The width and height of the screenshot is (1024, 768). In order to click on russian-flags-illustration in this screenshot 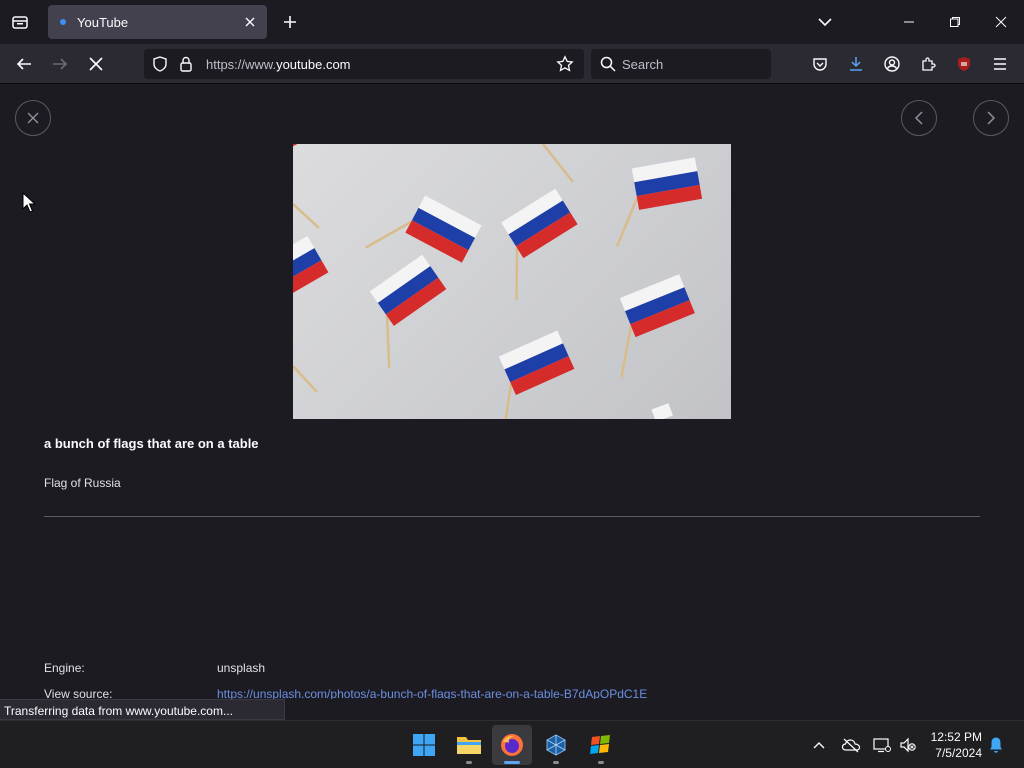, I will do `click(501, 281)`.